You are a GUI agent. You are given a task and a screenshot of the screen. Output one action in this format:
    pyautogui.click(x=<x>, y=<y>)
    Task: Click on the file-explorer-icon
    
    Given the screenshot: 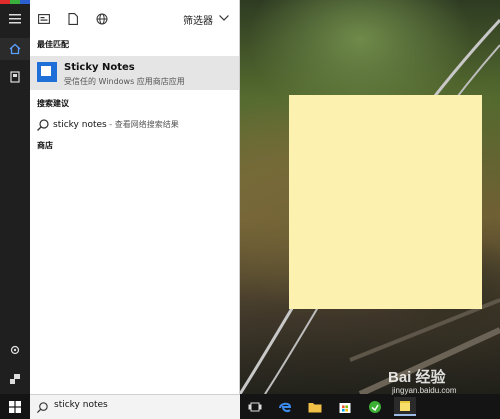 What is the action you would take?
    pyautogui.click(x=315, y=406)
    